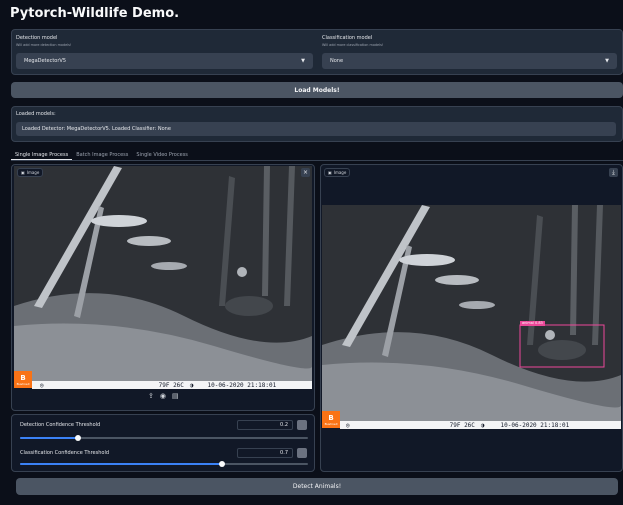 This screenshot has width=623, height=505. What do you see at coordinates (168, 398) in the screenshot?
I see `input-toolbar: ⇪ ◉ ▤` at bounding box center [168, 398].